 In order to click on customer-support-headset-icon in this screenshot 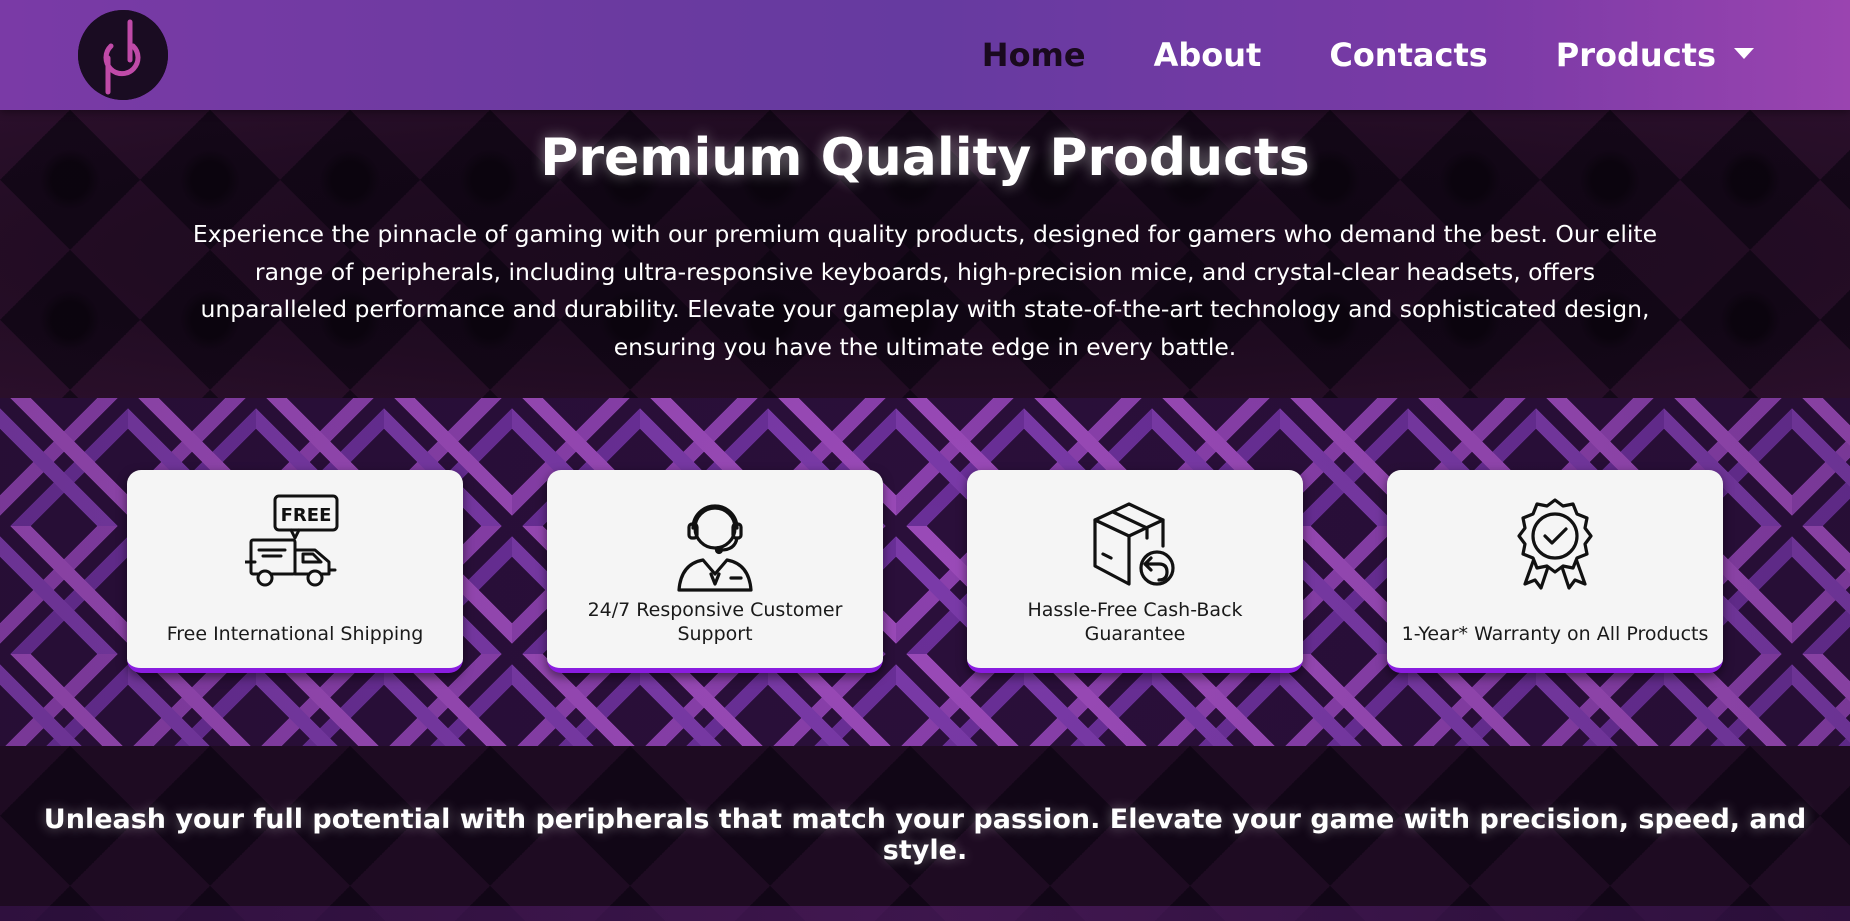, I will do `click(715, 544)`.